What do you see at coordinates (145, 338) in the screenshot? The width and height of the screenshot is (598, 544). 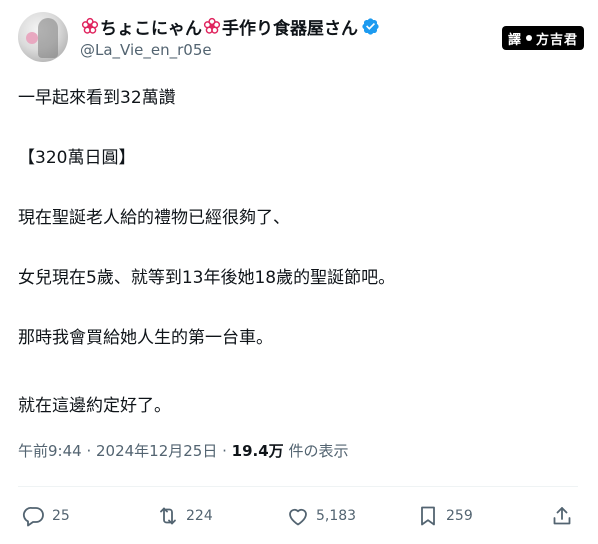 I see `tweet-line: 那時我會買給她人生的第一台車。` at bounding box center [145, 338].